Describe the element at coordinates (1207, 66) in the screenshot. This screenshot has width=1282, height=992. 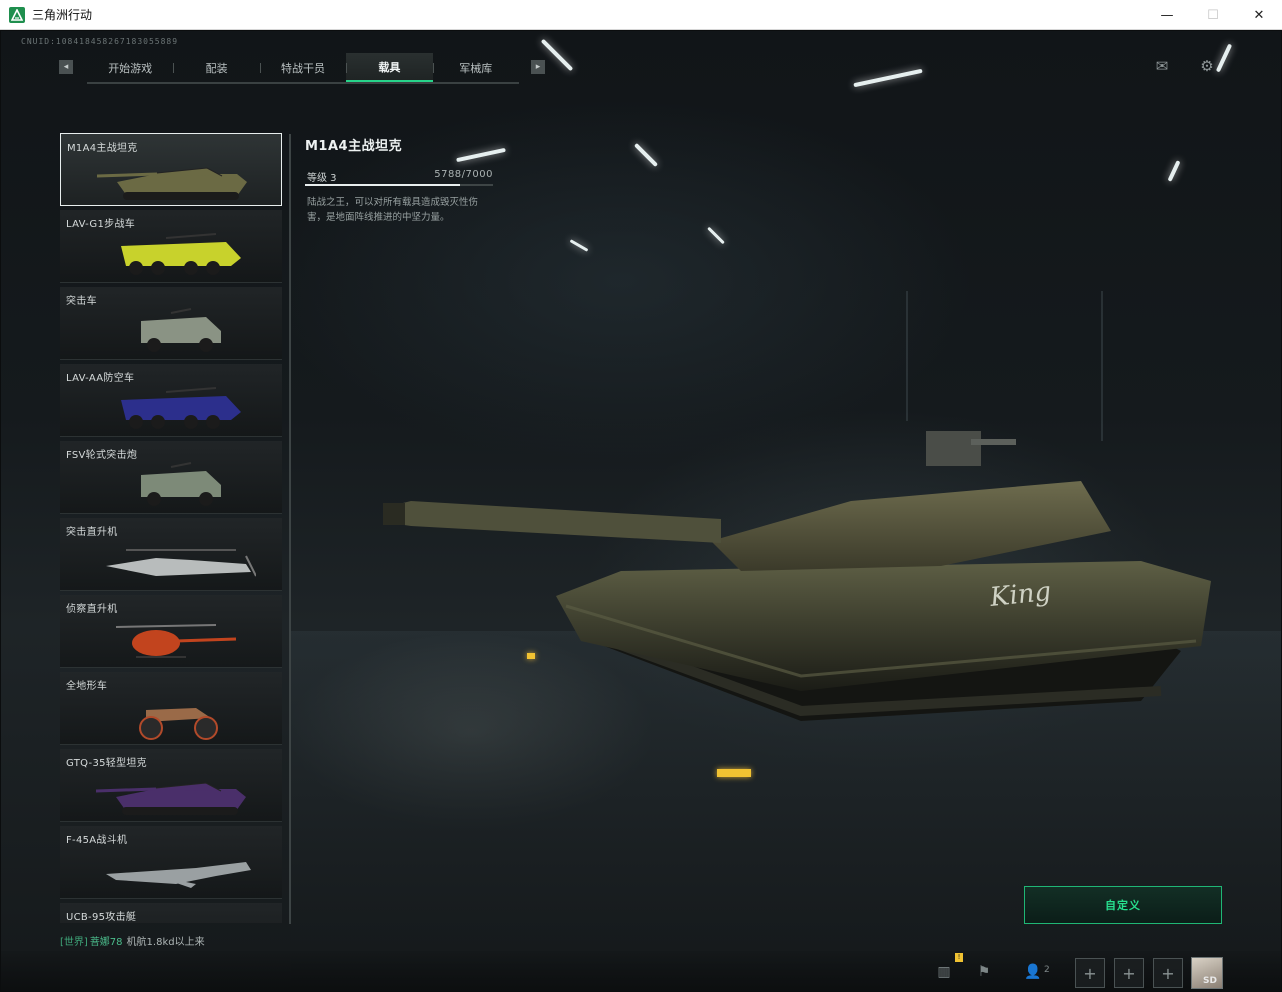
I see `gear-icon: ⚙` at that location.